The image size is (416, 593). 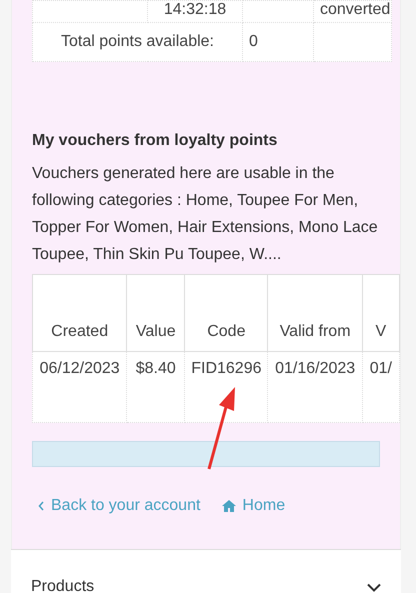 What do you see at coordinates (315, 368) in the screenshot?
I see `table-cell: 01/16/2023` at bounding box center [315, 368].